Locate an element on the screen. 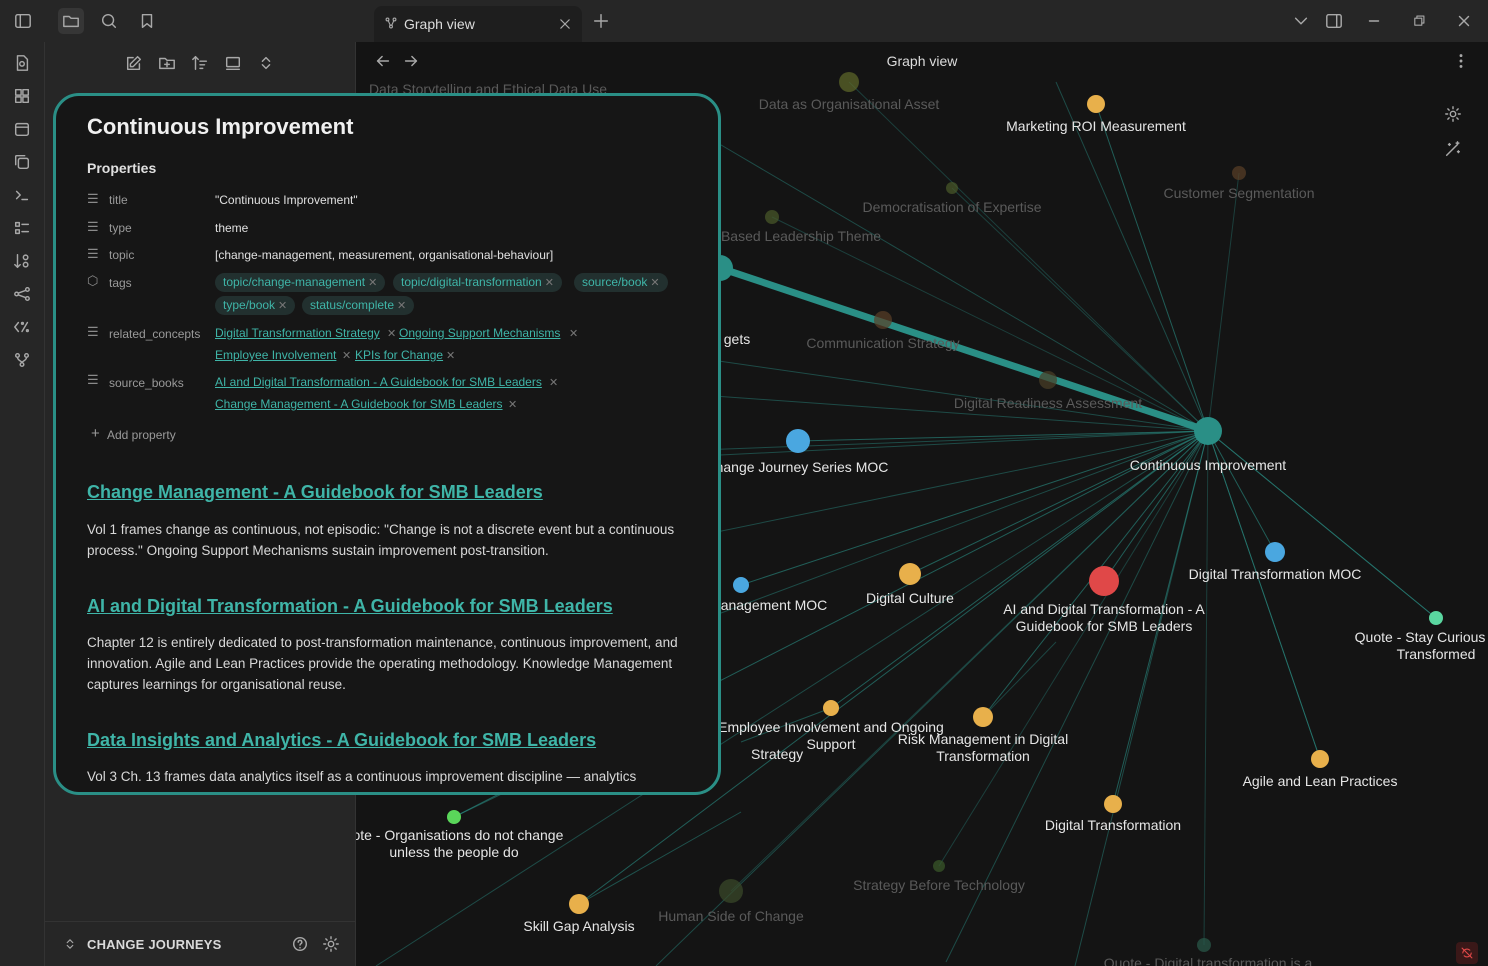 The height and width of the screenshot is (966, 1488). animate-wand-icon is located at coordinates (1453, 149).